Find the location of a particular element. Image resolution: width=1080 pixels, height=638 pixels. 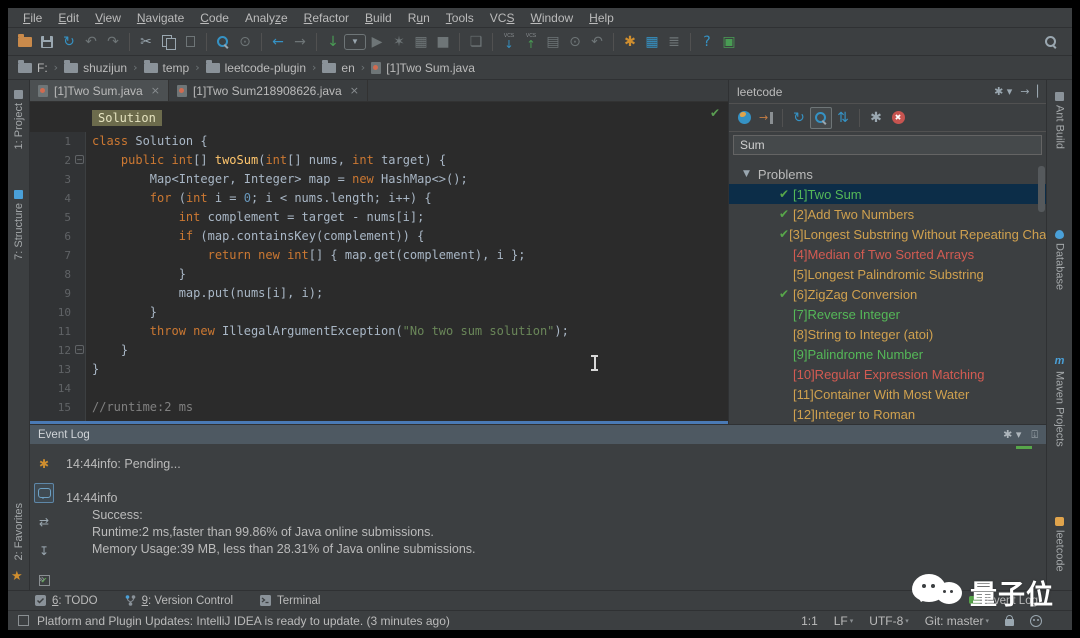

event-log-diff-icon: ⇄ is located at coordinates (44, 522).